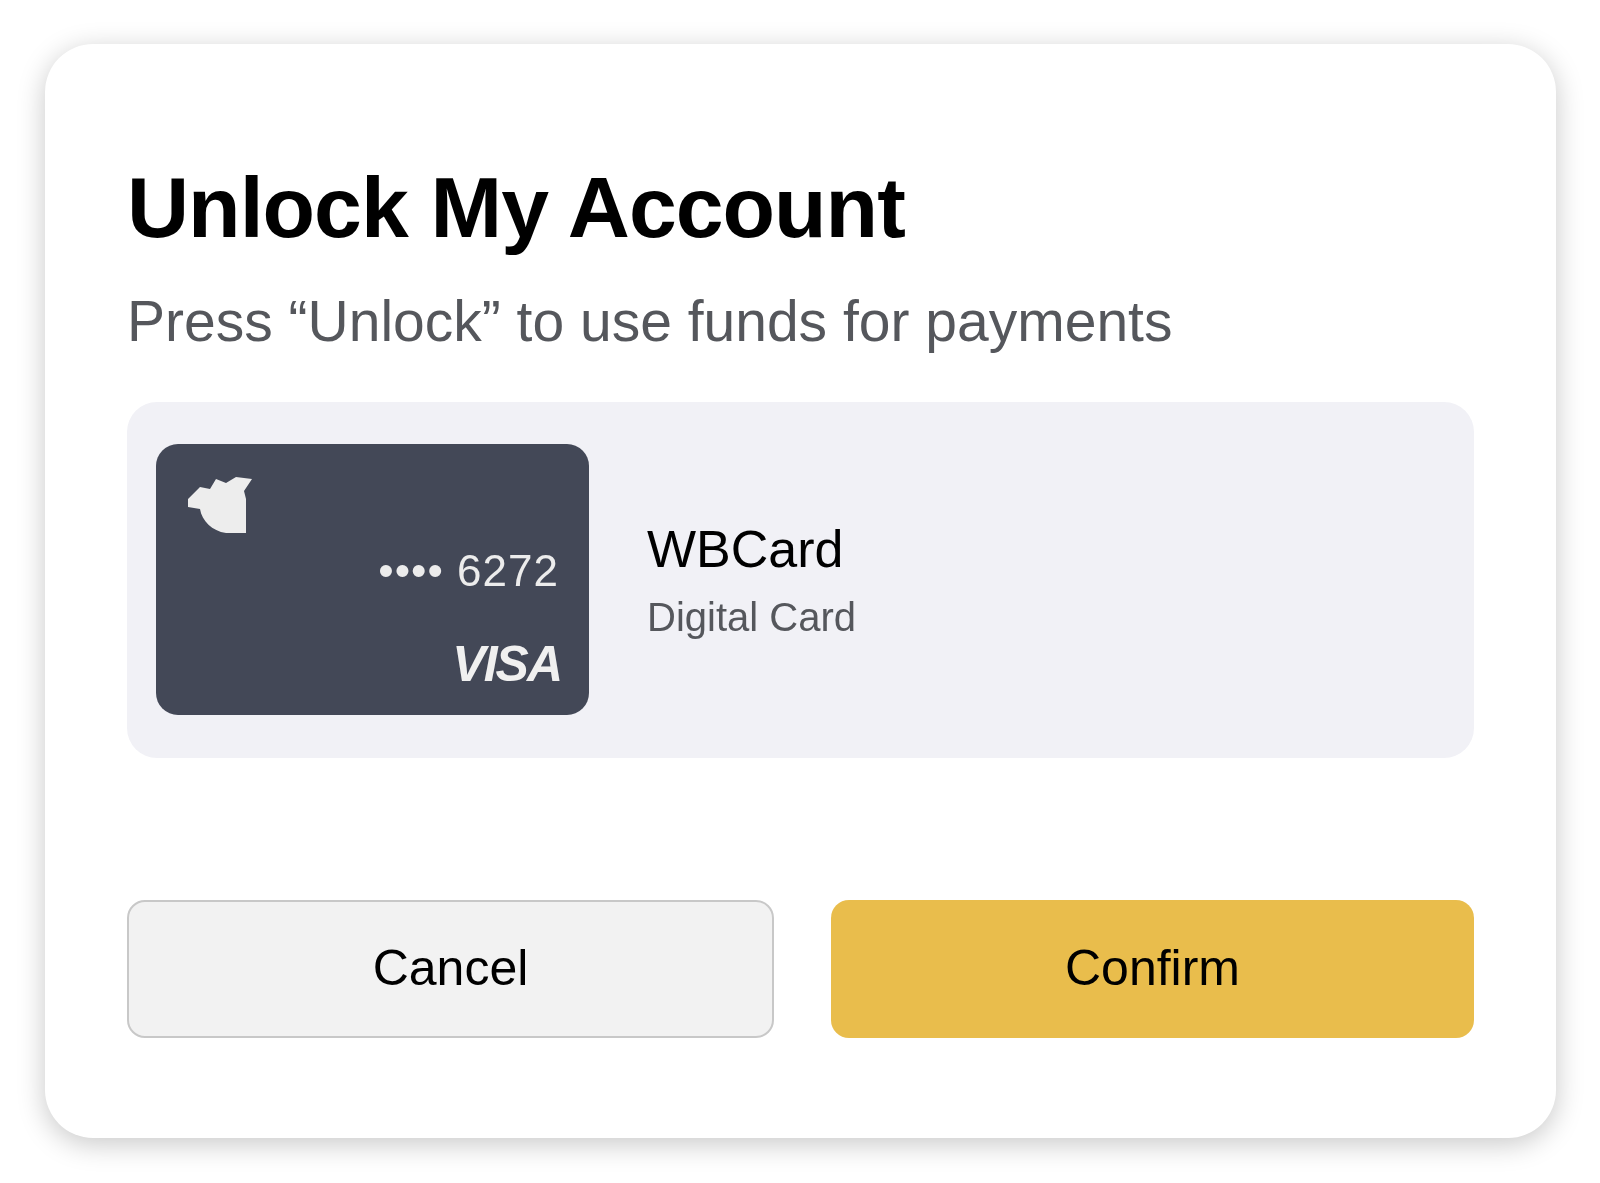 This screenshot has width=1600, height=1183. What do you see at coordinates (746, 548) in the screenshot?
I see `card-name: WBCard` at bounding box center [746, 548].